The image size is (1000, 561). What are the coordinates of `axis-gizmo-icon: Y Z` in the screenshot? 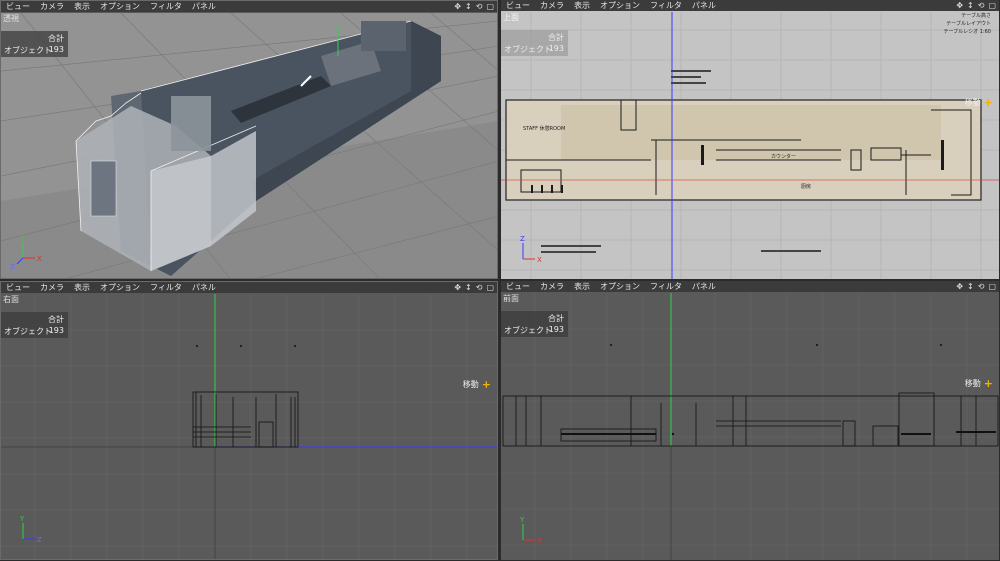 It's located at (30, 529).